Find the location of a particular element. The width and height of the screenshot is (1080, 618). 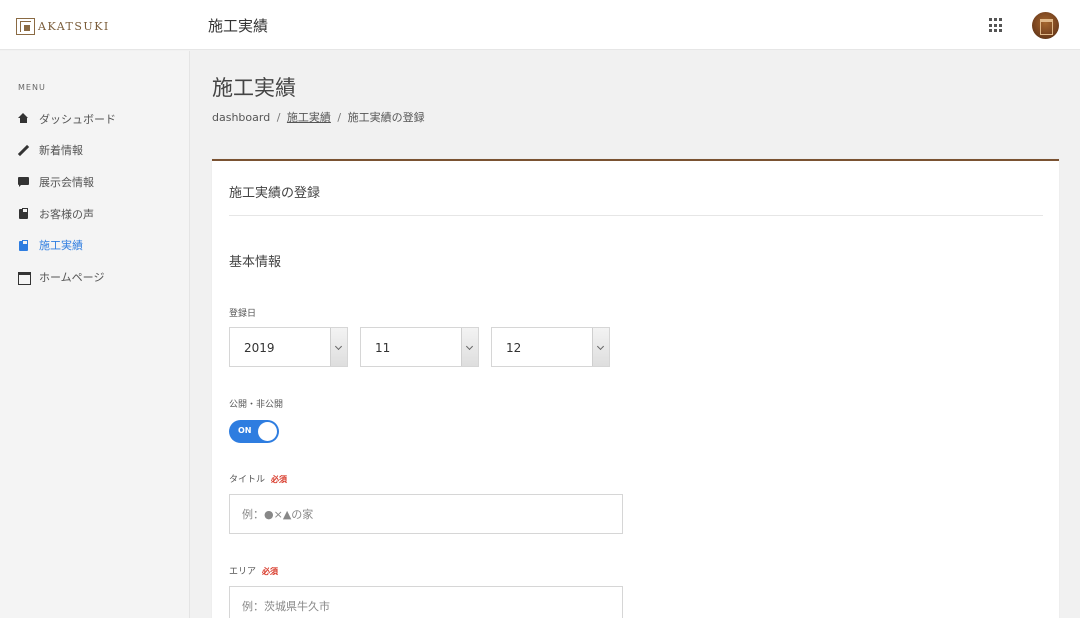

avatar is located at coordinates (1045, 25).